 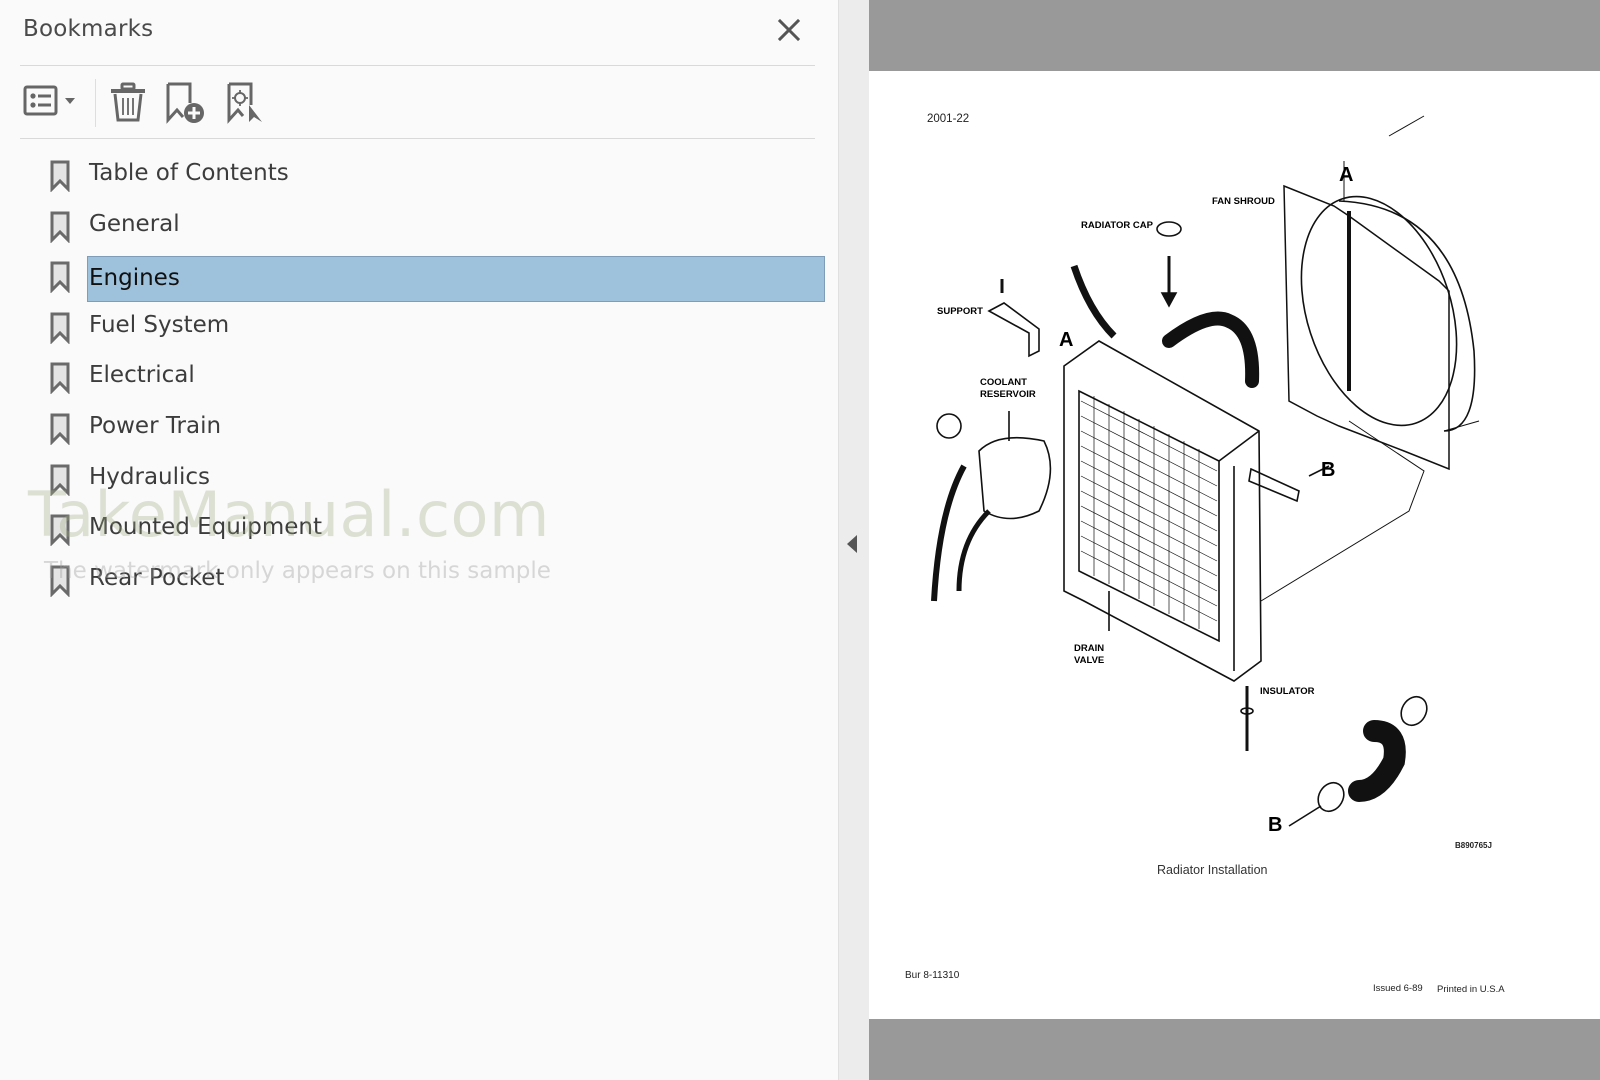 I want to click on bookmark-item: Power Train, so click(x=419, y=426).